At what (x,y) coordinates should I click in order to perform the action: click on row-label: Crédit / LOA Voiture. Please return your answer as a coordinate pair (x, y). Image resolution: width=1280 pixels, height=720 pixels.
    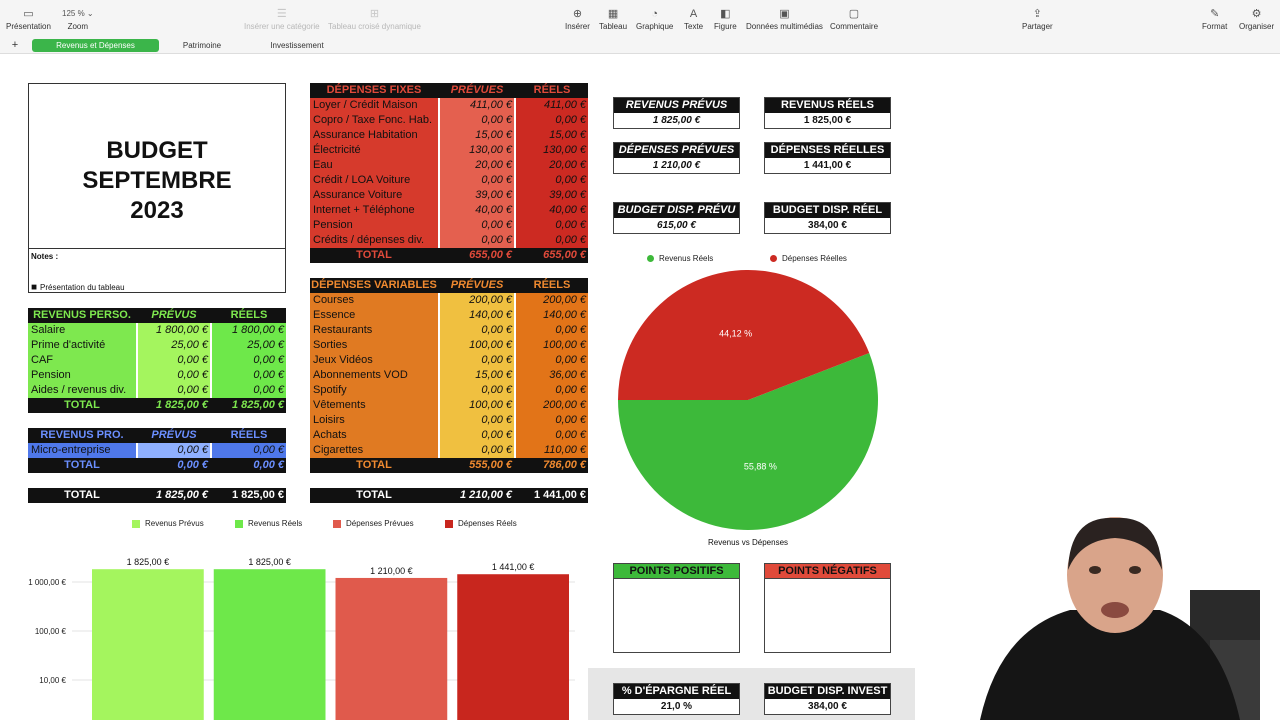
    Looking at the image, I should click on (374, 180).